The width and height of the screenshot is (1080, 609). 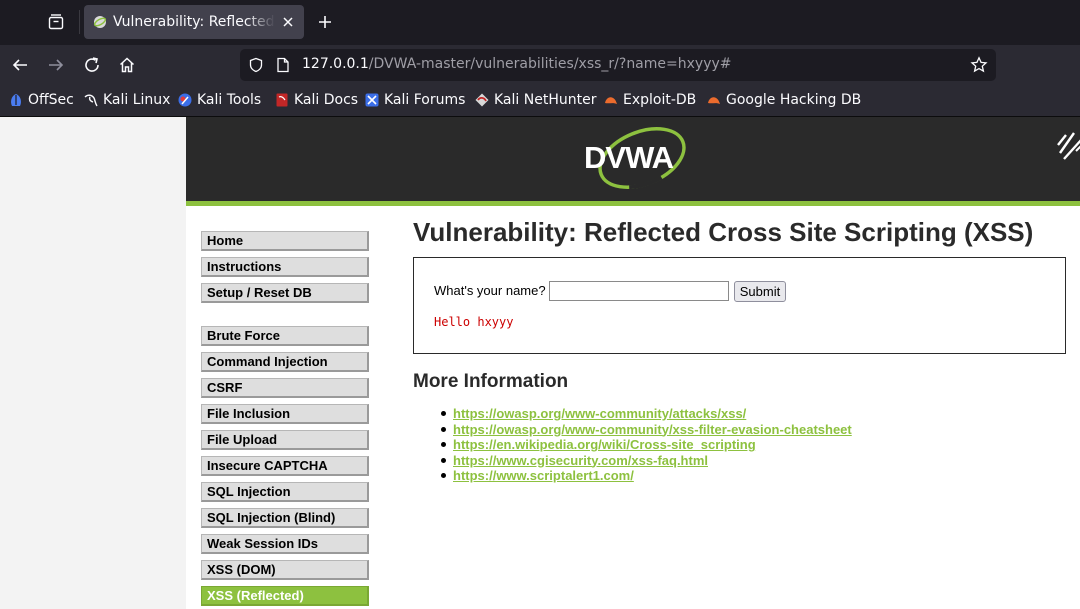 What do you see at coordinates (285, 241) in the screenshot?
I see `menu-item-home: Home` at bounding box center [285, 241].